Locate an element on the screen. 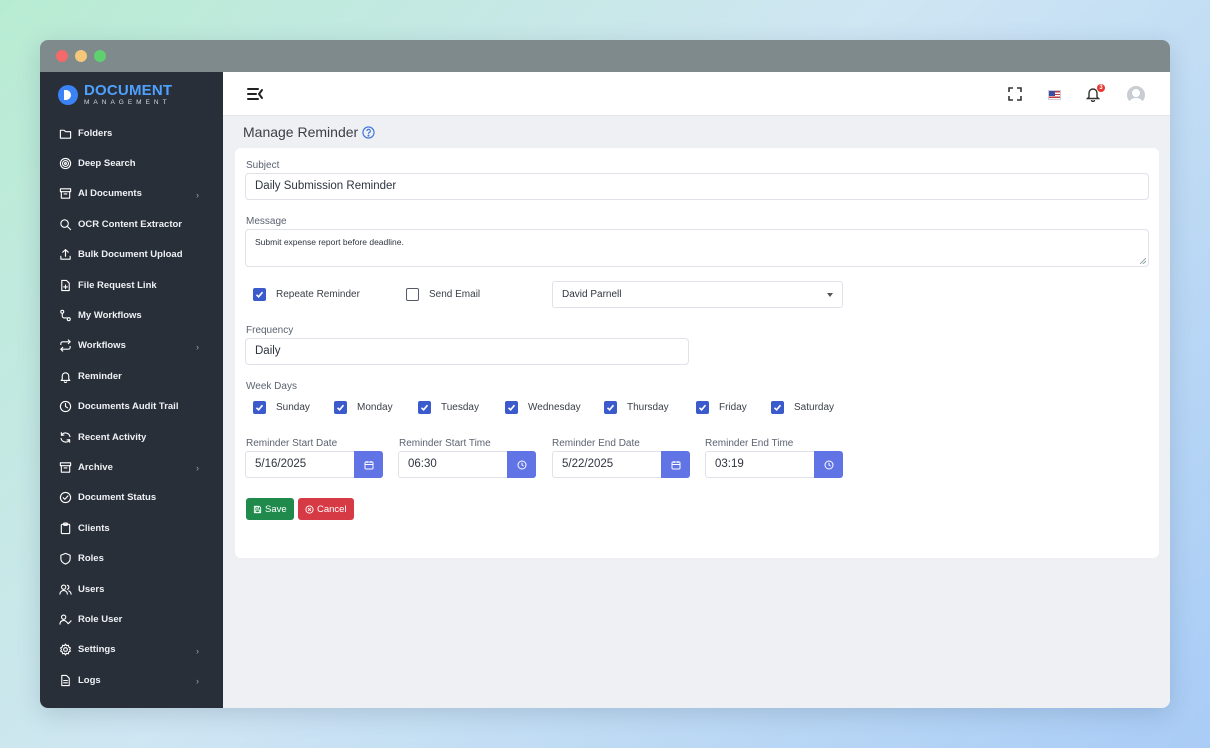  sidebar-item-label: Recent Activity is located at coordinates (112, 437).